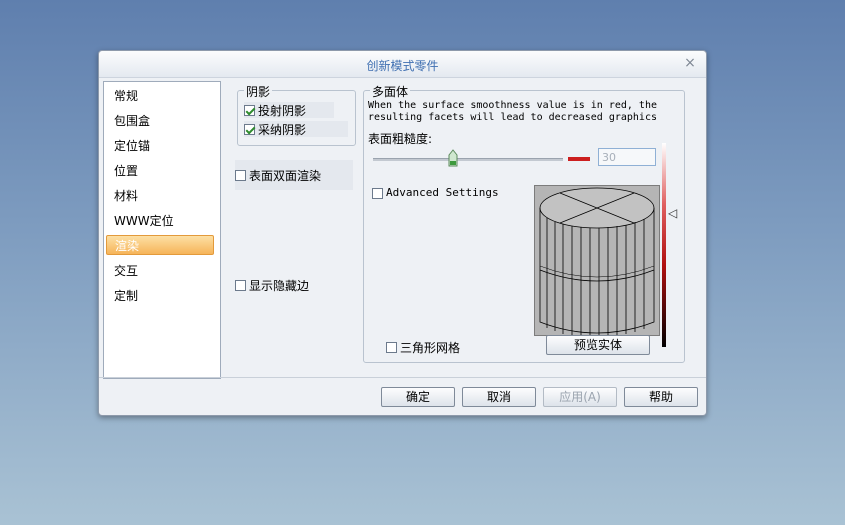  Describe the element at coordinates (377, 193) in the screenshot. I see `advanced-settings-checkbox` at that location.